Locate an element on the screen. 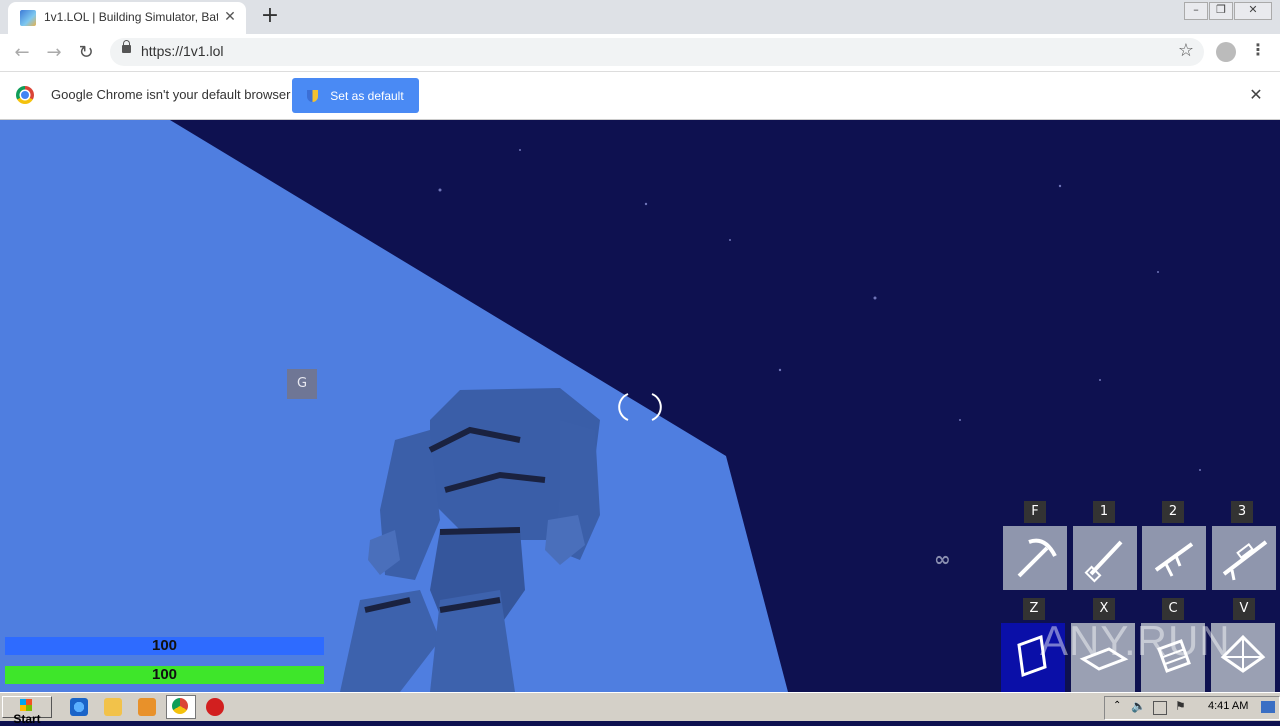 The height and width of the screenshot is (726, 1280). set-as-default-label: Set as default is located at coordinates (367, 95).